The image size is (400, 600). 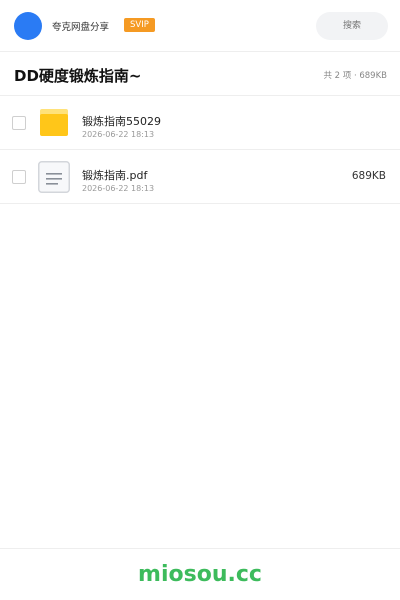 I want to click on footer: miosou.cc, so click(x=200, y=574).